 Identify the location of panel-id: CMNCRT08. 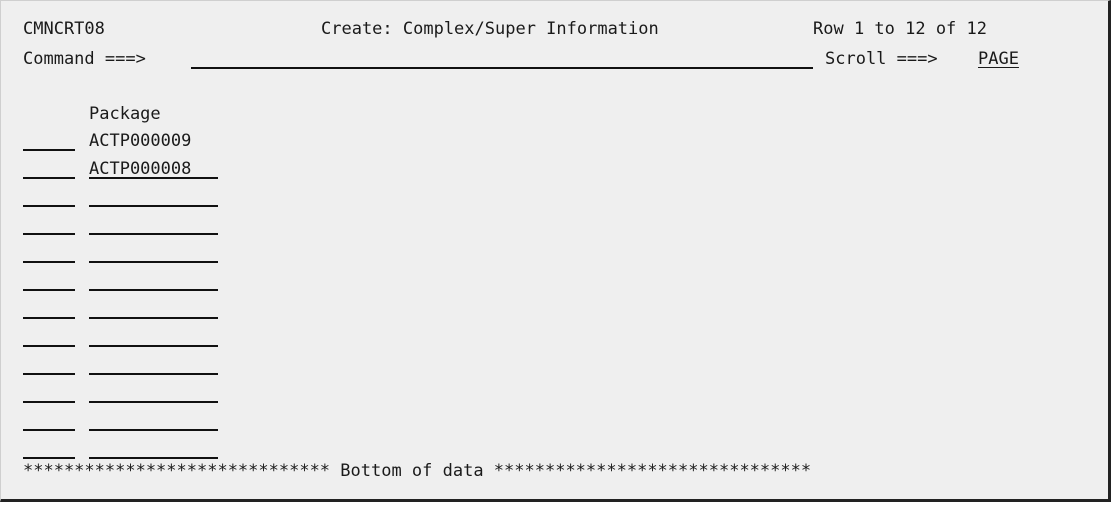
(64, 29).